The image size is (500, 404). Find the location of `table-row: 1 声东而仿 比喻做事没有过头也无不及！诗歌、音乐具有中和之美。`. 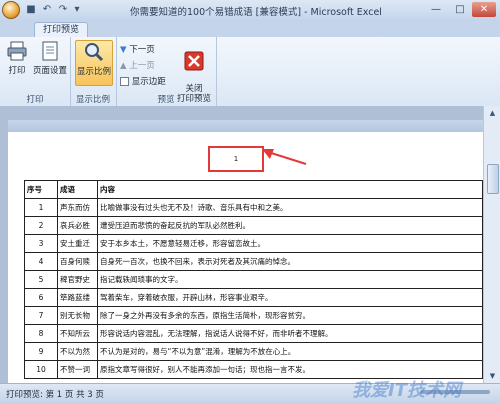

table-row: 1 声东而仿 比喻做事没有过头也无不及！诗歌、音乐具有中和之美。 is located at coordinates (253, 207).